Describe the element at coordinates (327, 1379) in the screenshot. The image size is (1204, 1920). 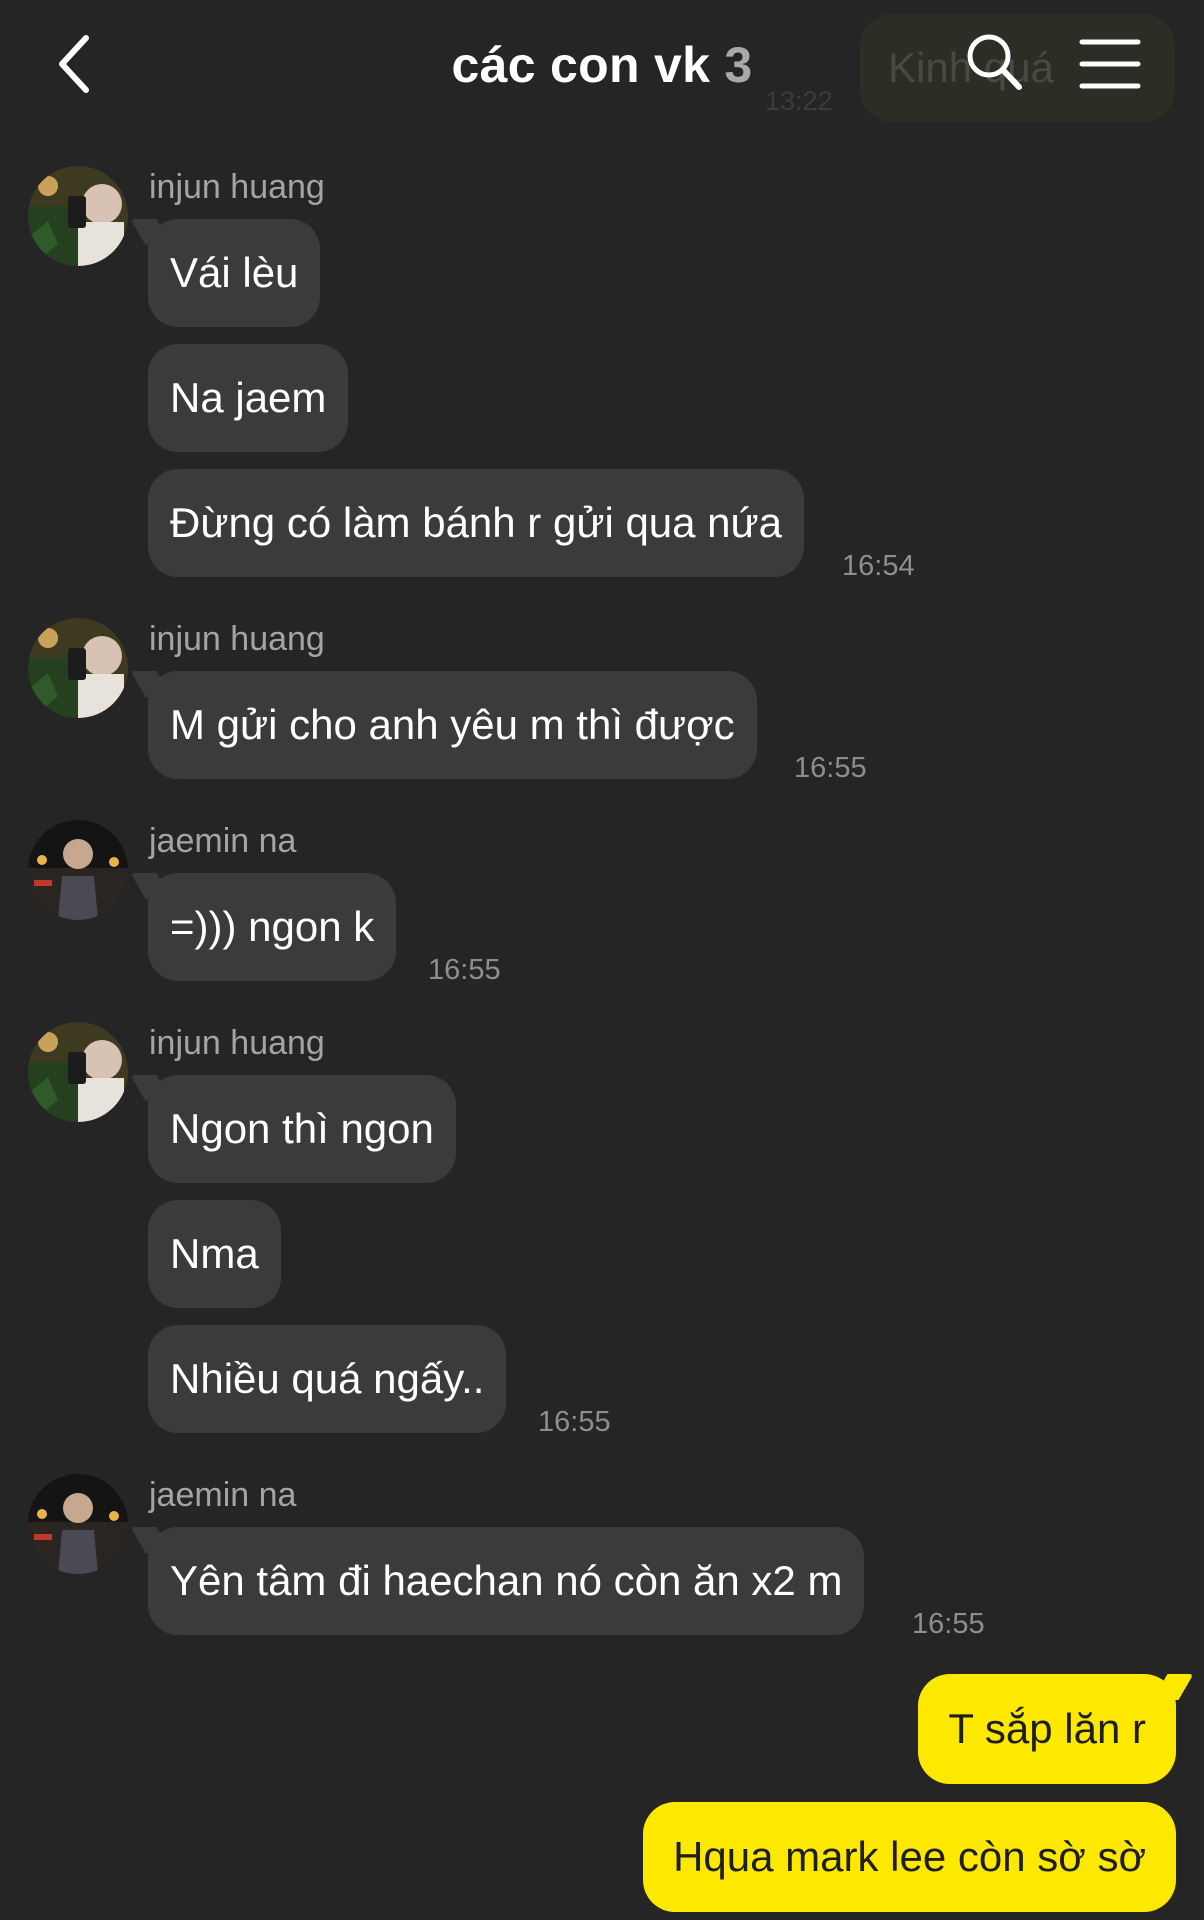
I see `message-bubble: Nhiều quá ngấy..` at that location.